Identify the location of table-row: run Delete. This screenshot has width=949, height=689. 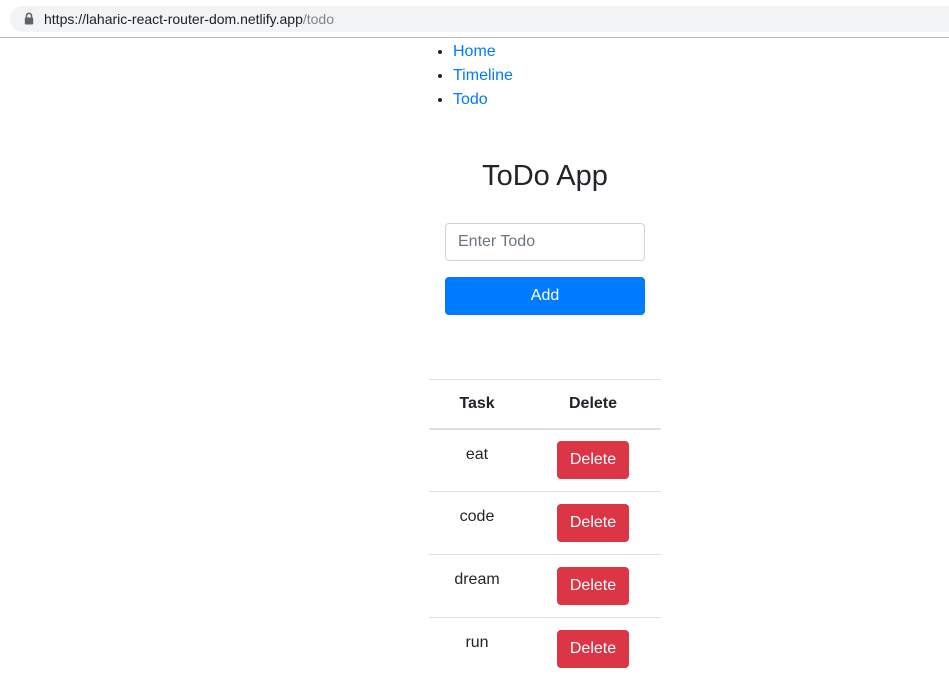
(545, 649).